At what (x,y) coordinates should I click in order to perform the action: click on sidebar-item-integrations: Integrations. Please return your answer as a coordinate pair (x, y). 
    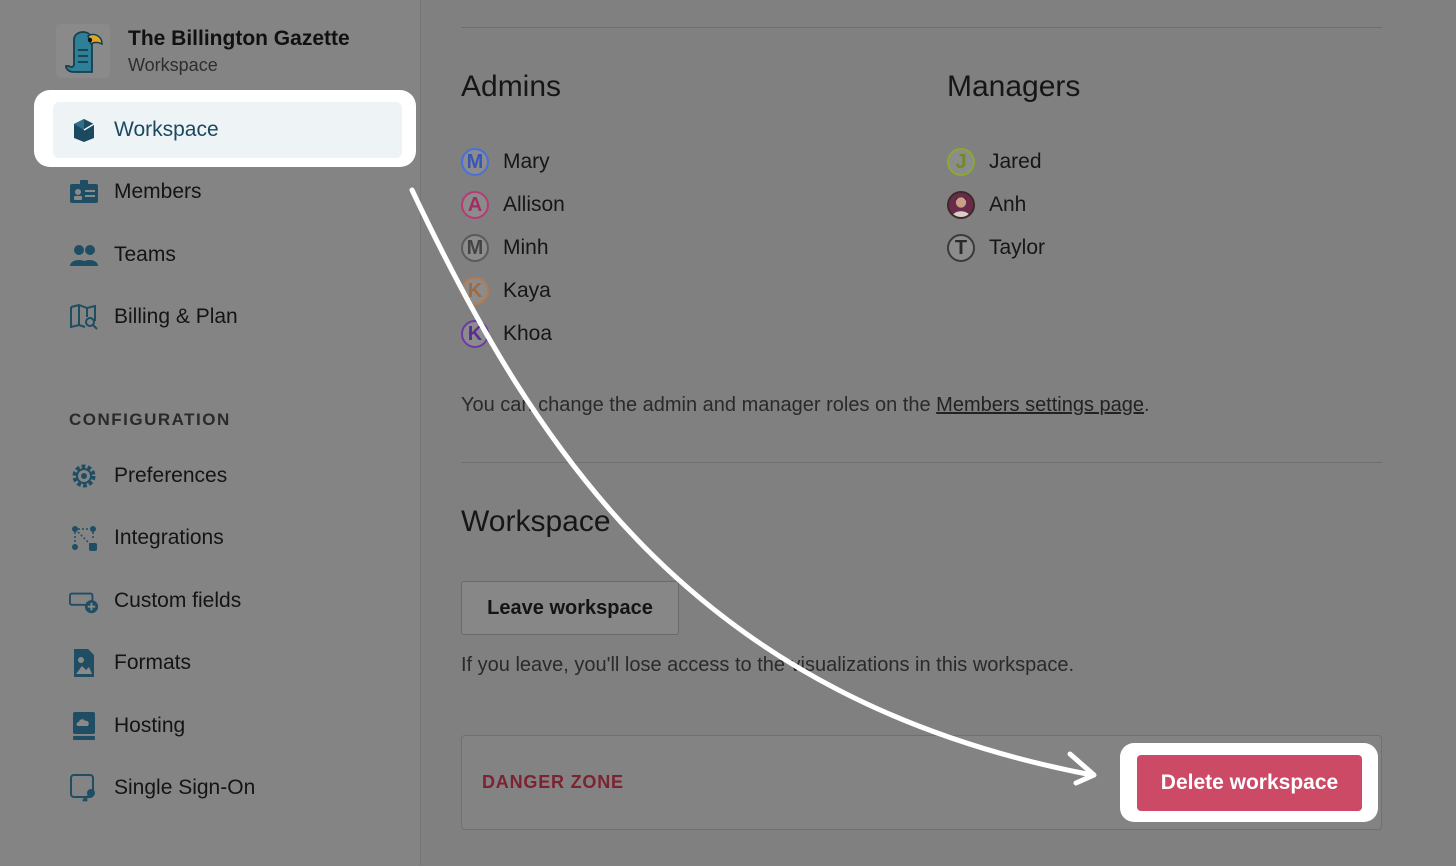
    Looking at the image, I should click on (146, 538).